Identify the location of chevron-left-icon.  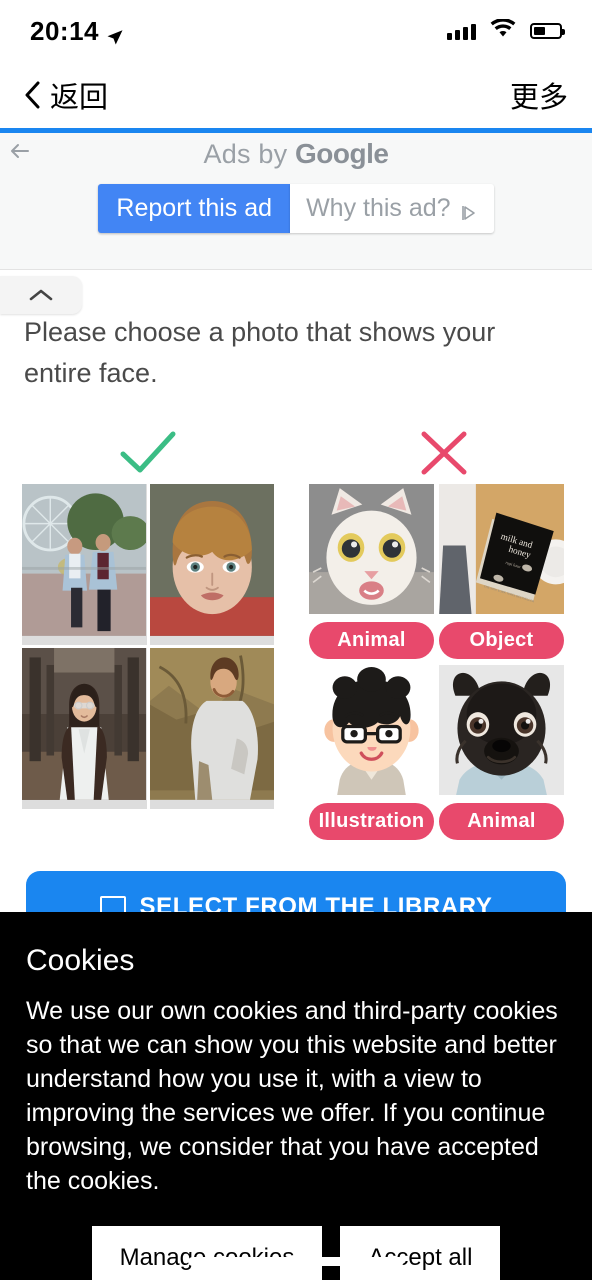
(32, 95).